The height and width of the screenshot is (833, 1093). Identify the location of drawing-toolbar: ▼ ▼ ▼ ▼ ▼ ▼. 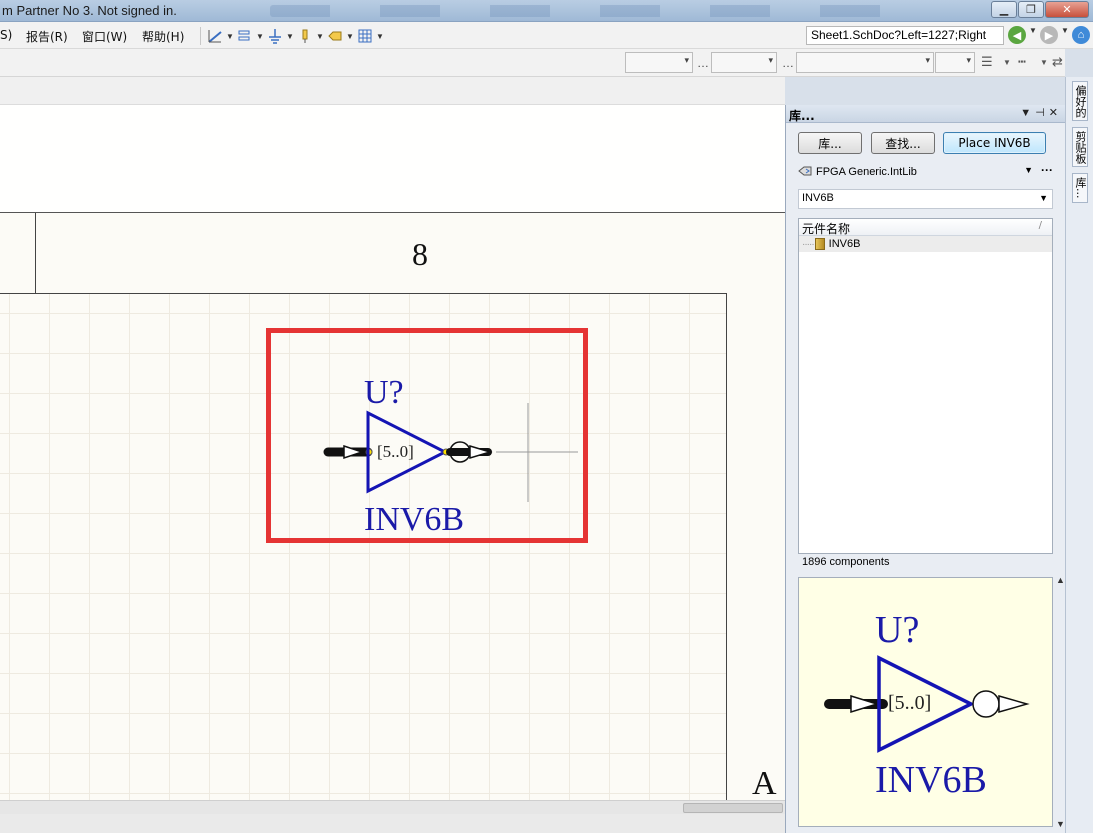
(290, 36).